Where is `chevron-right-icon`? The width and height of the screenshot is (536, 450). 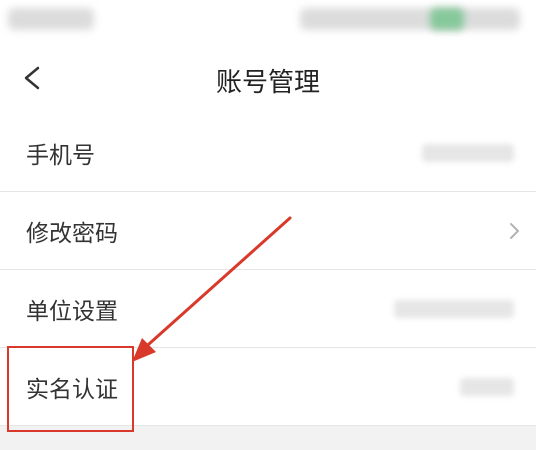 chevron-right-icon is located at coordinates (514, 231).